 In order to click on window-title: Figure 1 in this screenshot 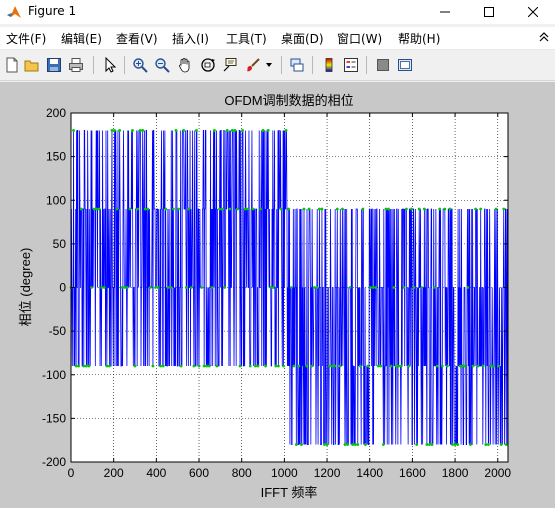, I will do `click(52, 11)`.